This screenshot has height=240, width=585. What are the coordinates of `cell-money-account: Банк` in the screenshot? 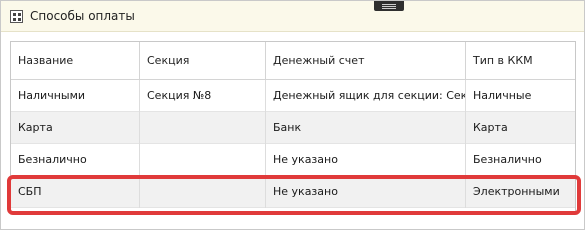 It's located at (366, 128).